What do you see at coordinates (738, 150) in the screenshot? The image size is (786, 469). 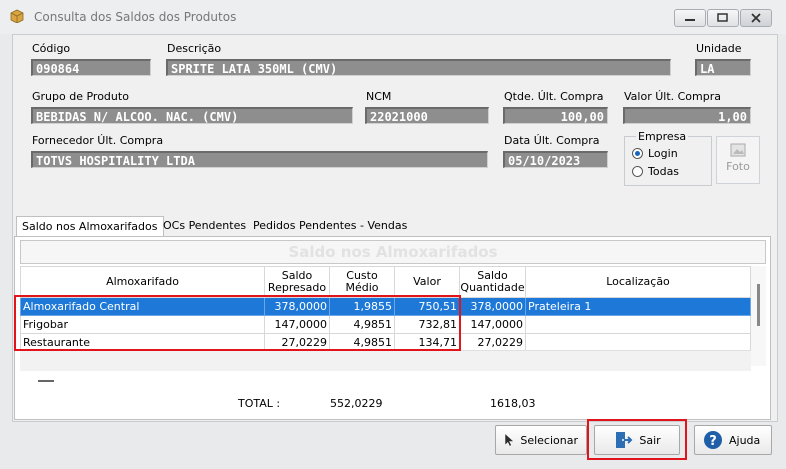 I see `picture-icon` at bounding box center [738, 150].